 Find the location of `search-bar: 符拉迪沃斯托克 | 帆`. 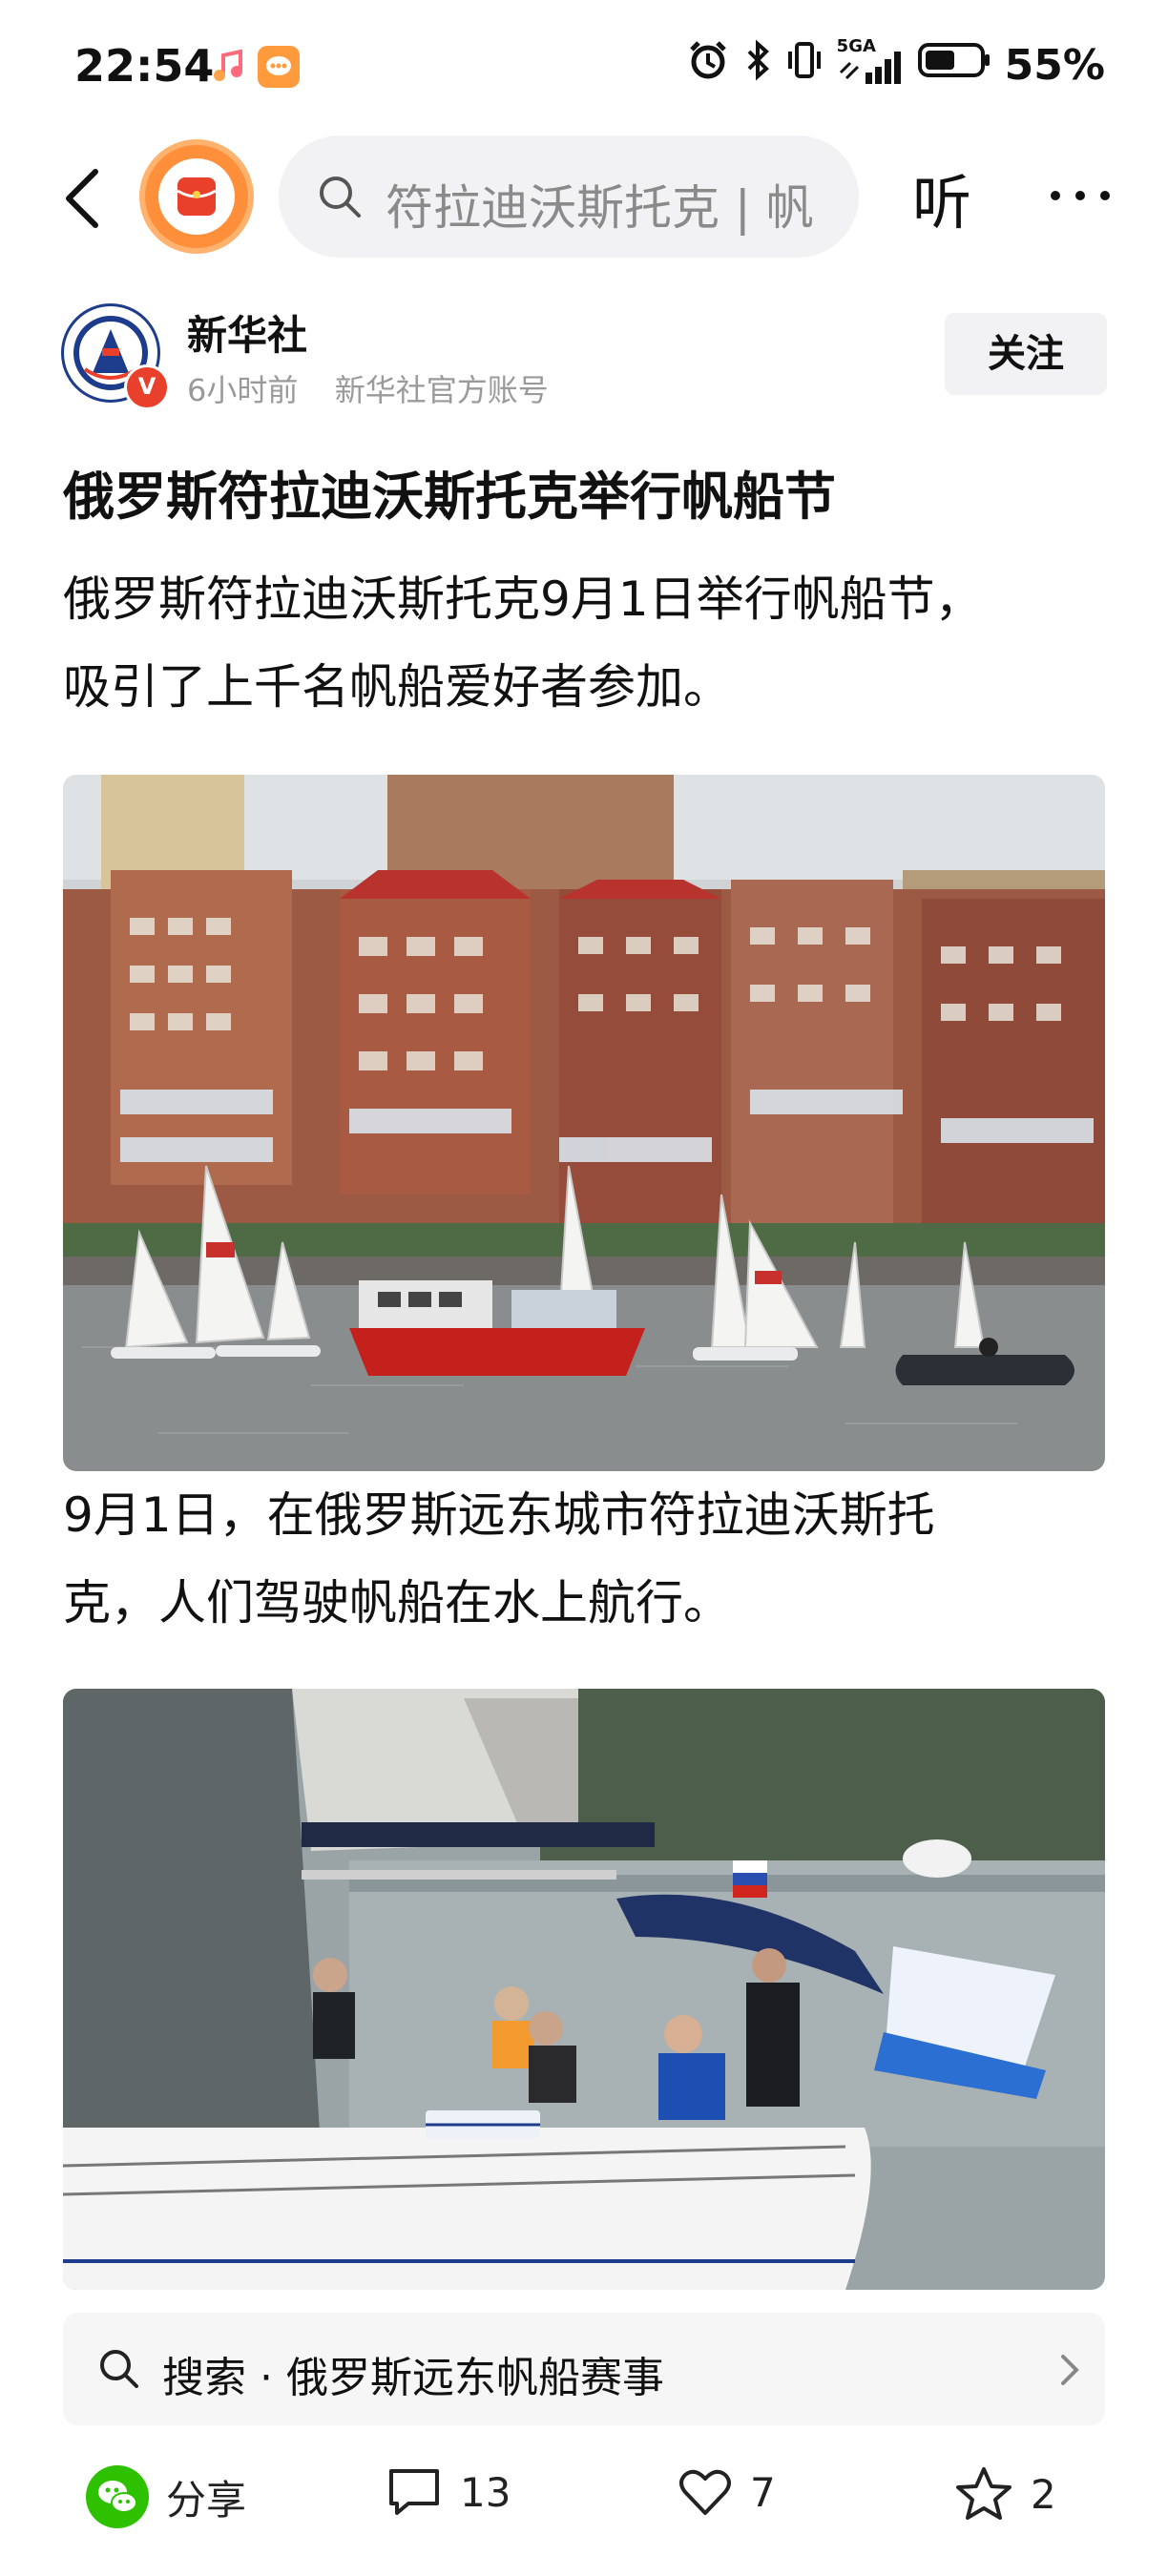

search-bar: 符拉迪沃斯托克 | 帆 is located at coordinates (569, 196).